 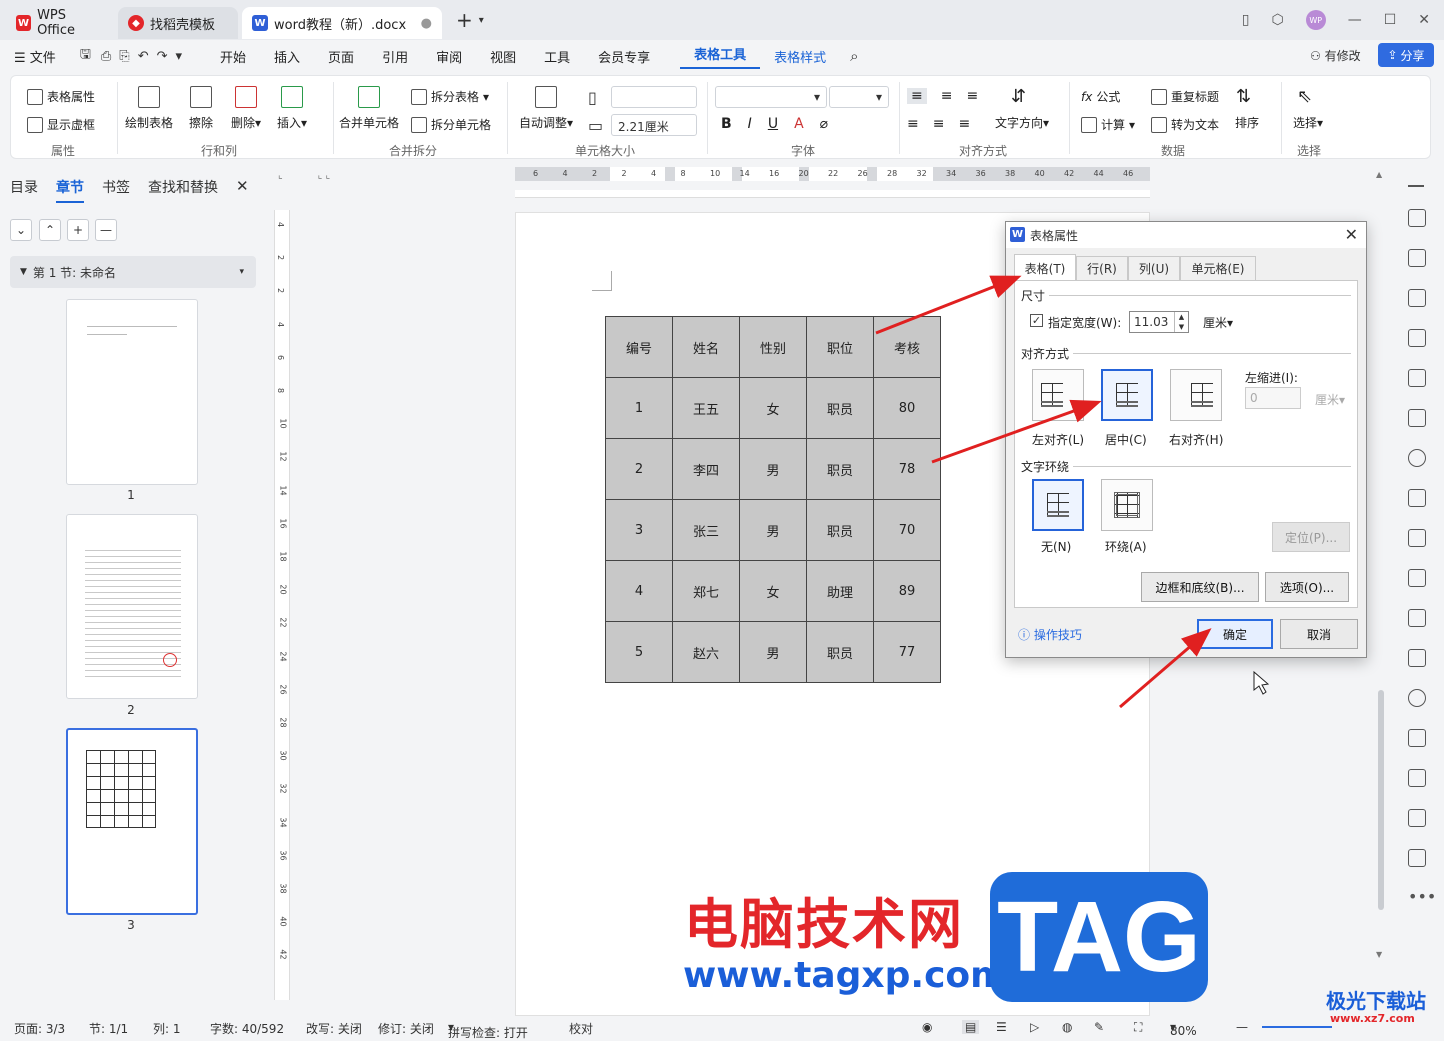 What do you see at coordinates (624, 56) in the screenshot?
I see `menu-member: 会员专享` at bounding box center [624, 56].